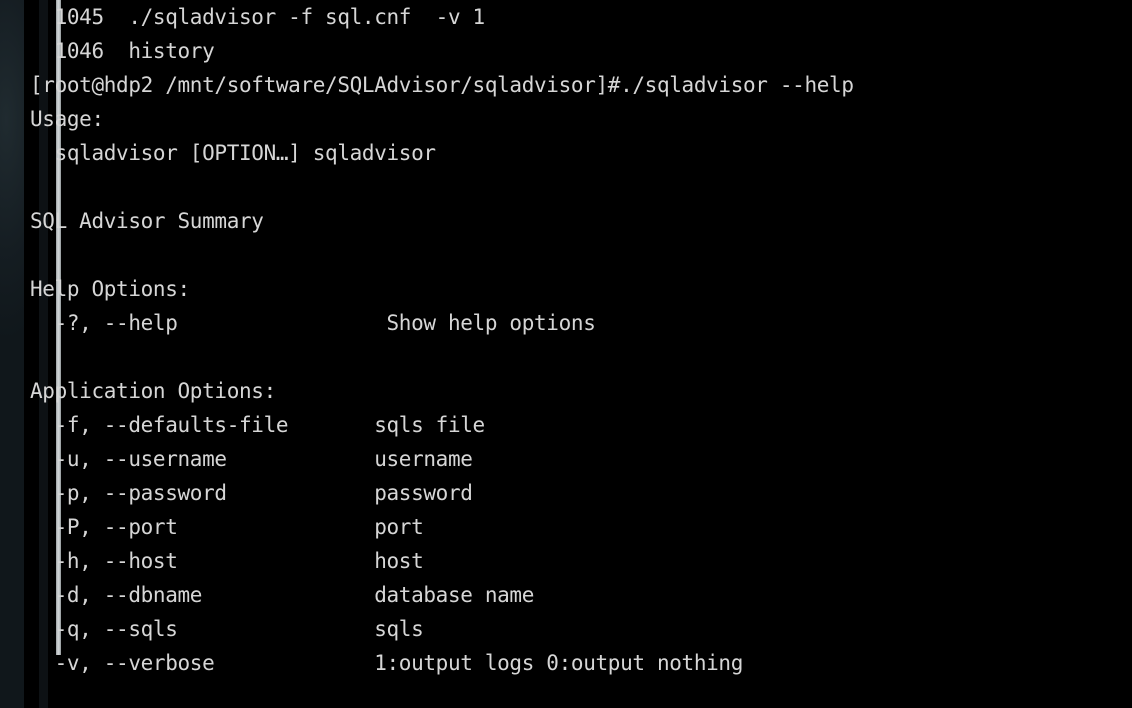 The height and width of the screenshot is (708, 1132). I want to click on terminal-line: -h, --host host, so click(227, 561).